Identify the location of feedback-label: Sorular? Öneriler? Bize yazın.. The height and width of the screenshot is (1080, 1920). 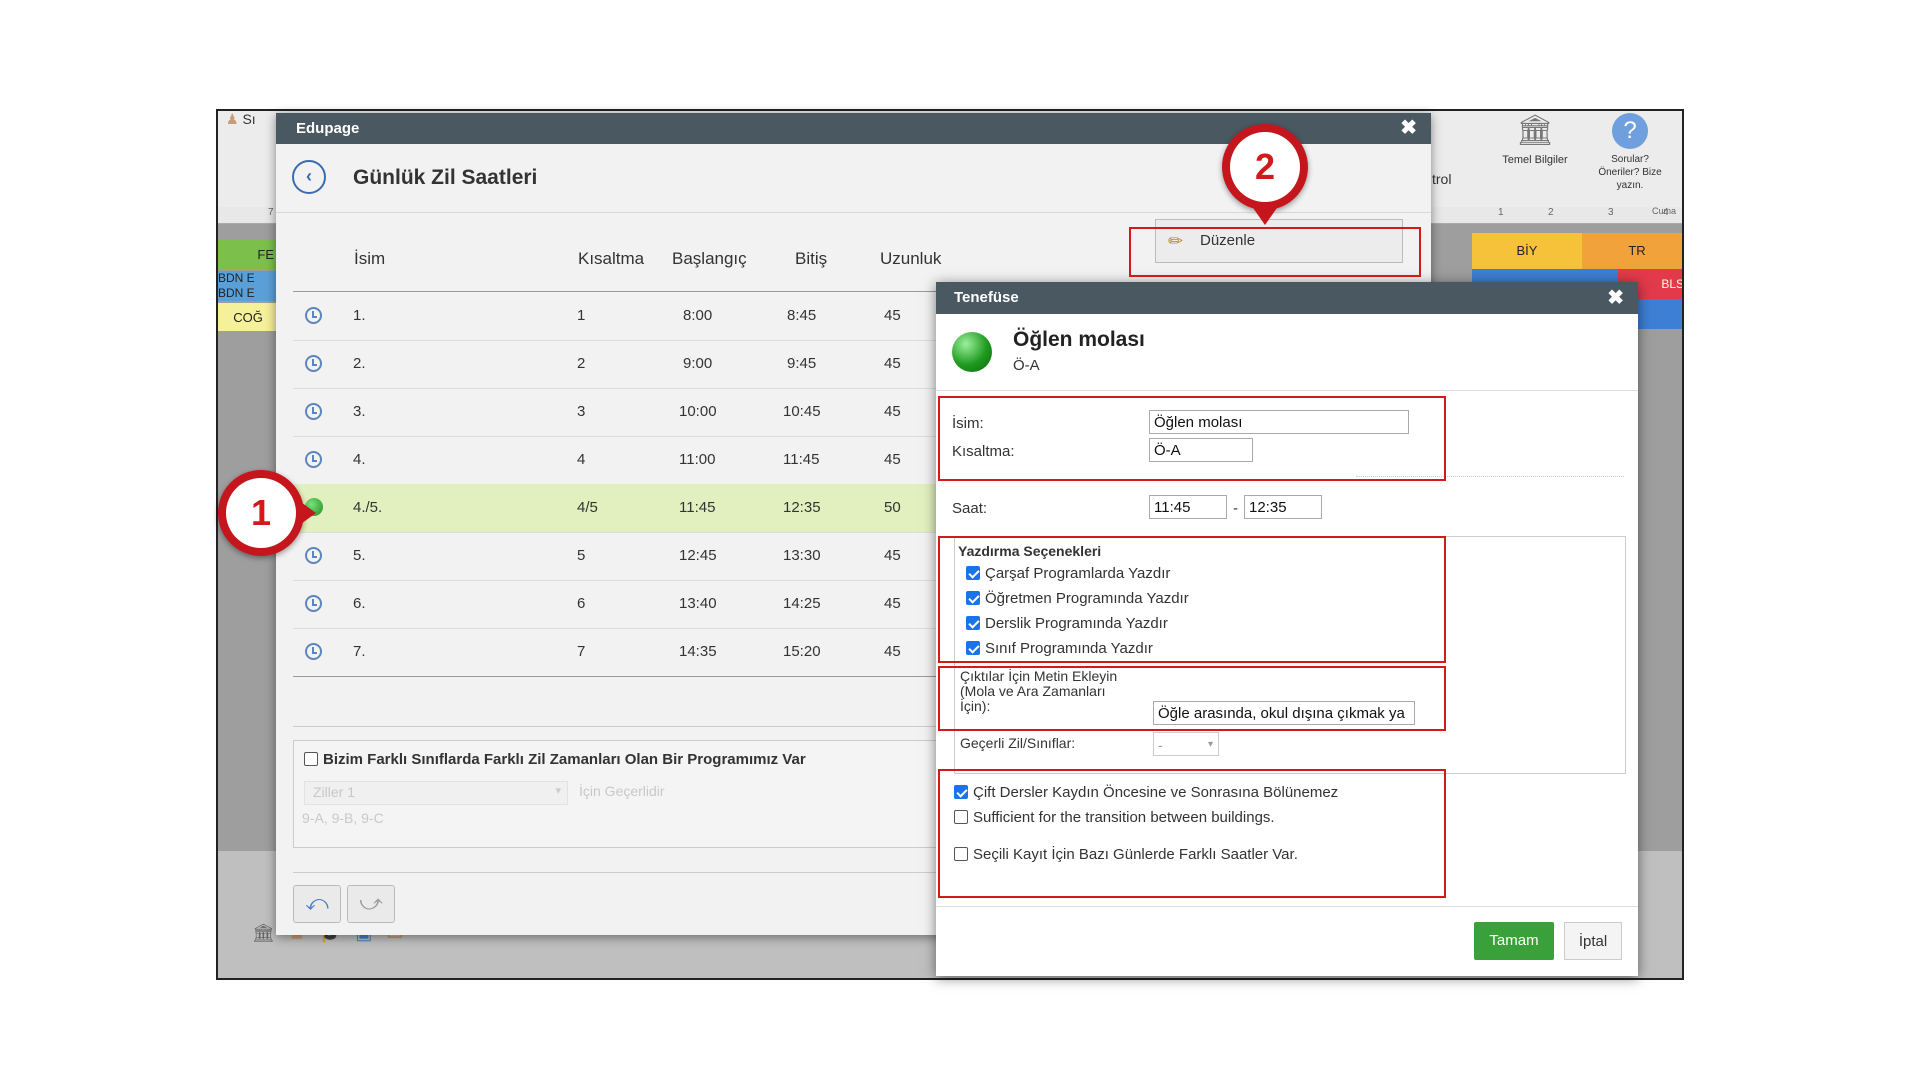
(1630, 172).